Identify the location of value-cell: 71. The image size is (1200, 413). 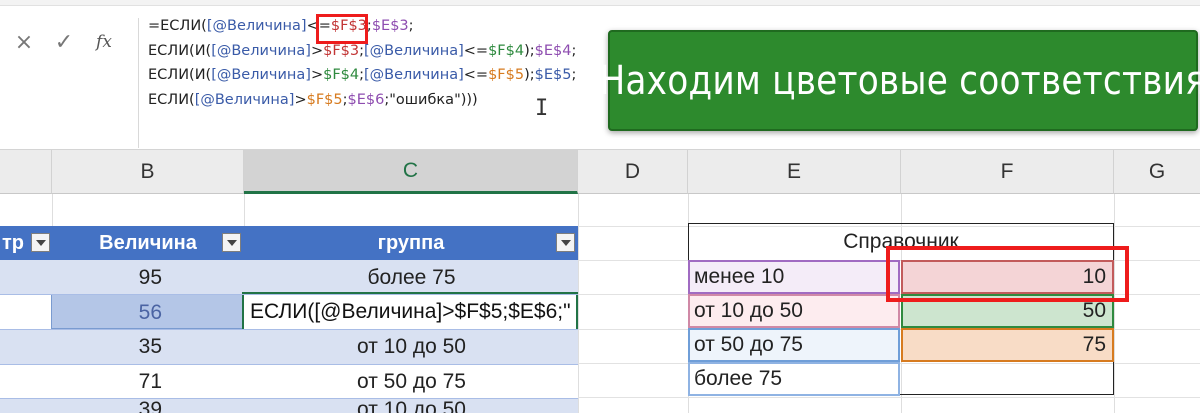
(148, 381).